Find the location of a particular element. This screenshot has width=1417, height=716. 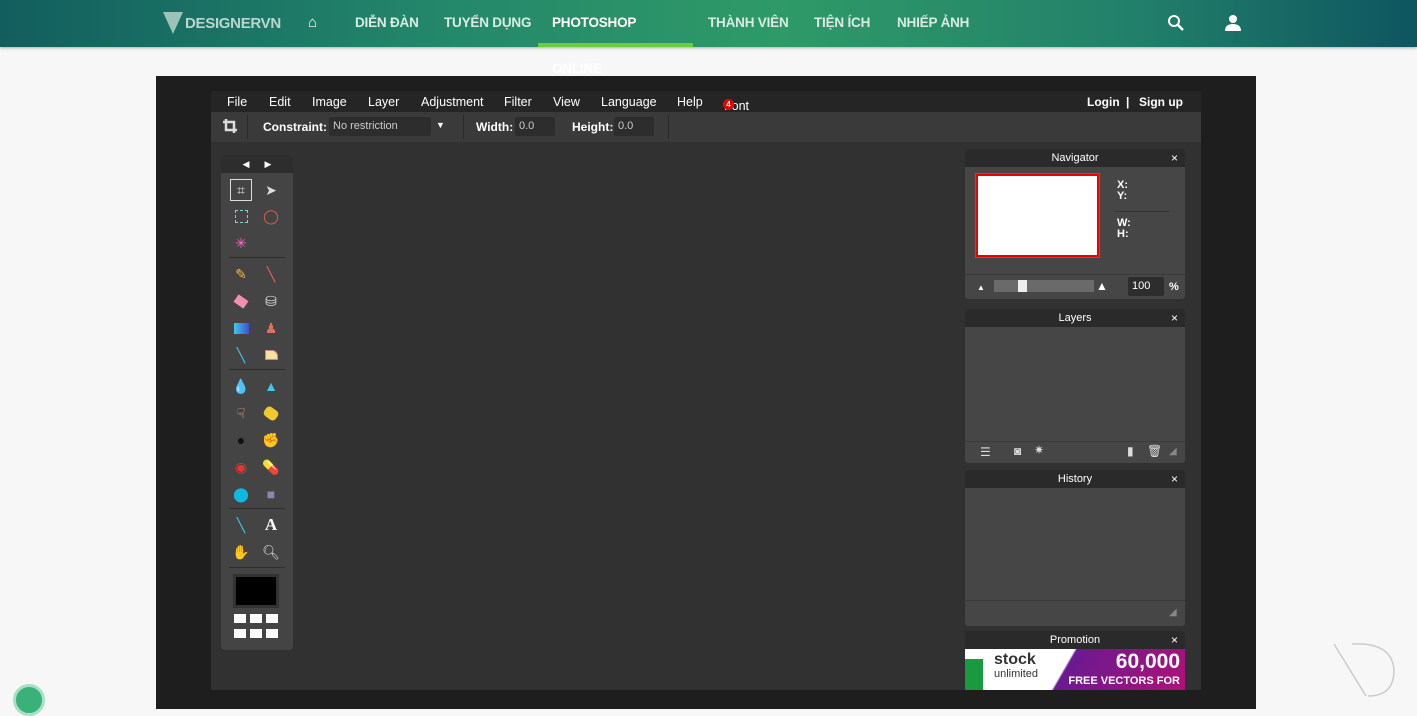

zoom-slider is located at coordinates (1044, 286).